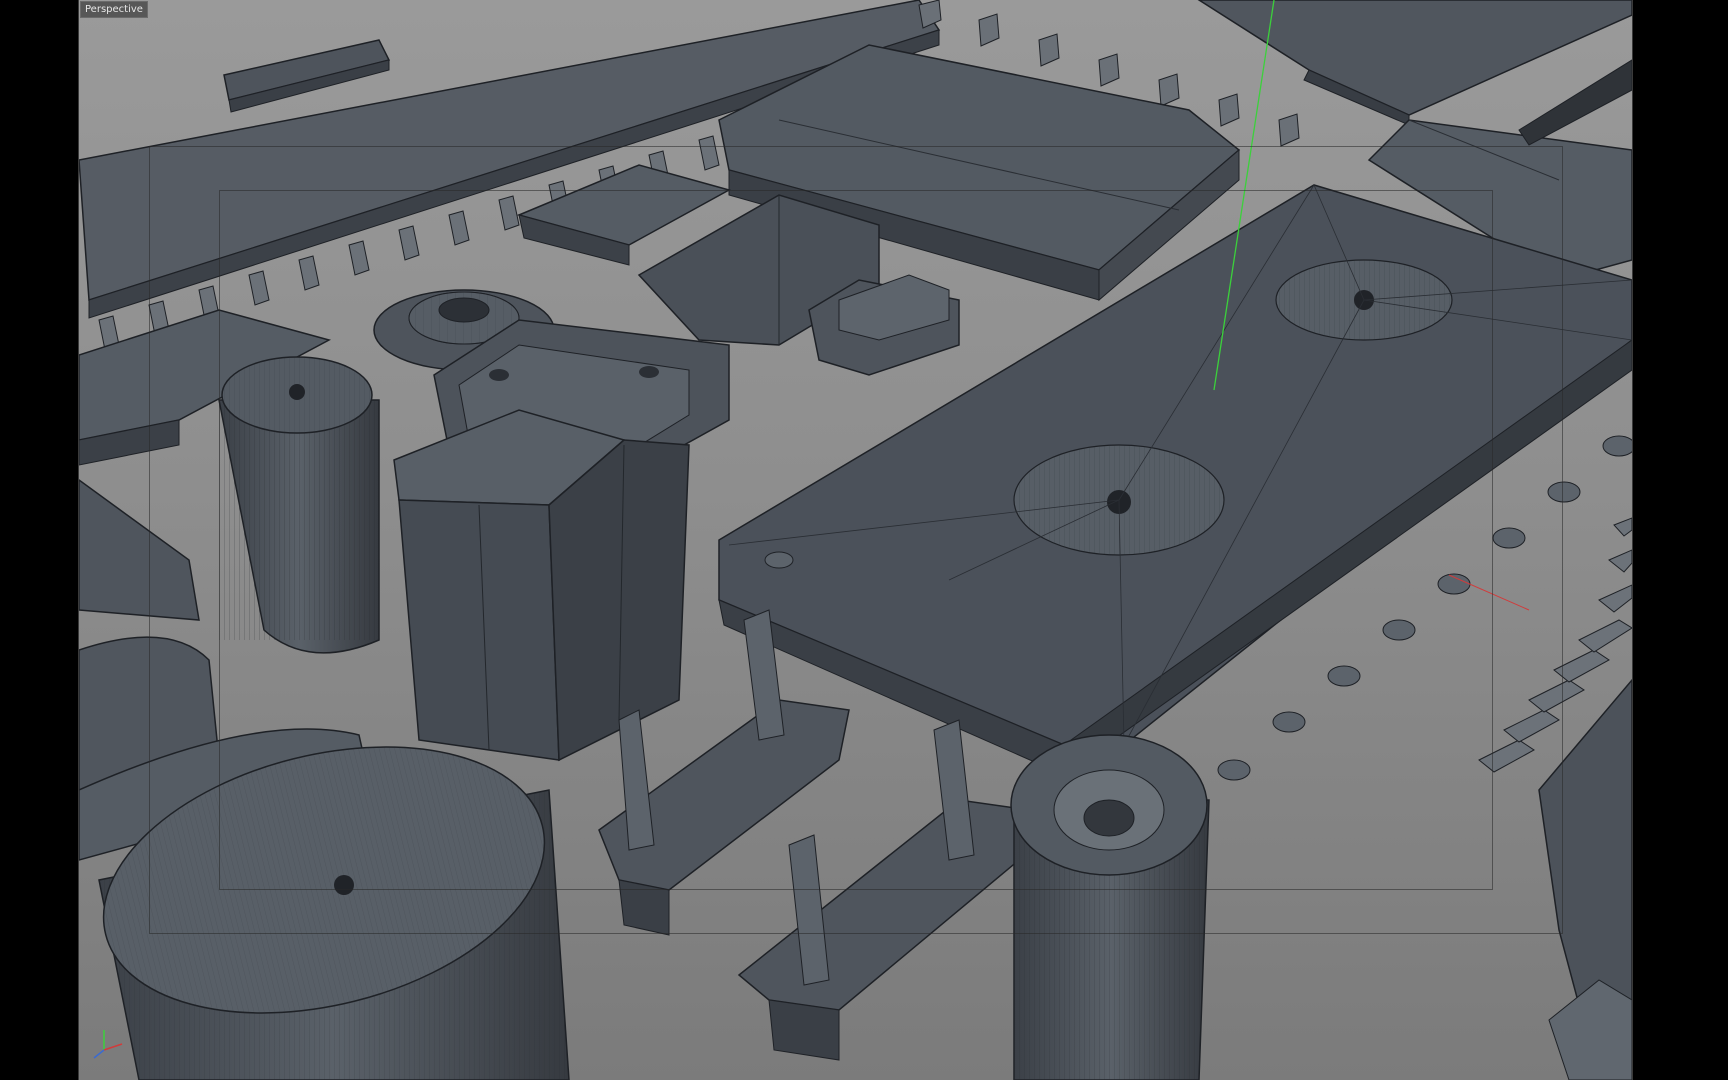  Describe the element at coordinates (139, 550) in the screenshot. I see `chip-left-lower` at that location.